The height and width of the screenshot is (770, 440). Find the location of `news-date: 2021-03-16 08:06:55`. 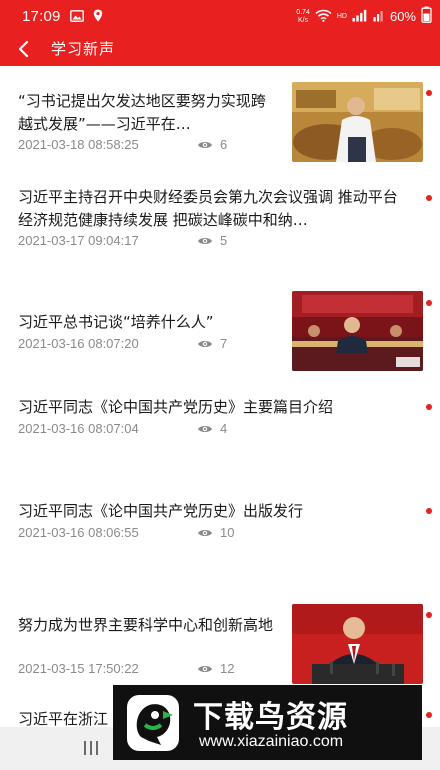

news-date: 2021-03-16 08:06:55 is located at coordinates (78, 532).